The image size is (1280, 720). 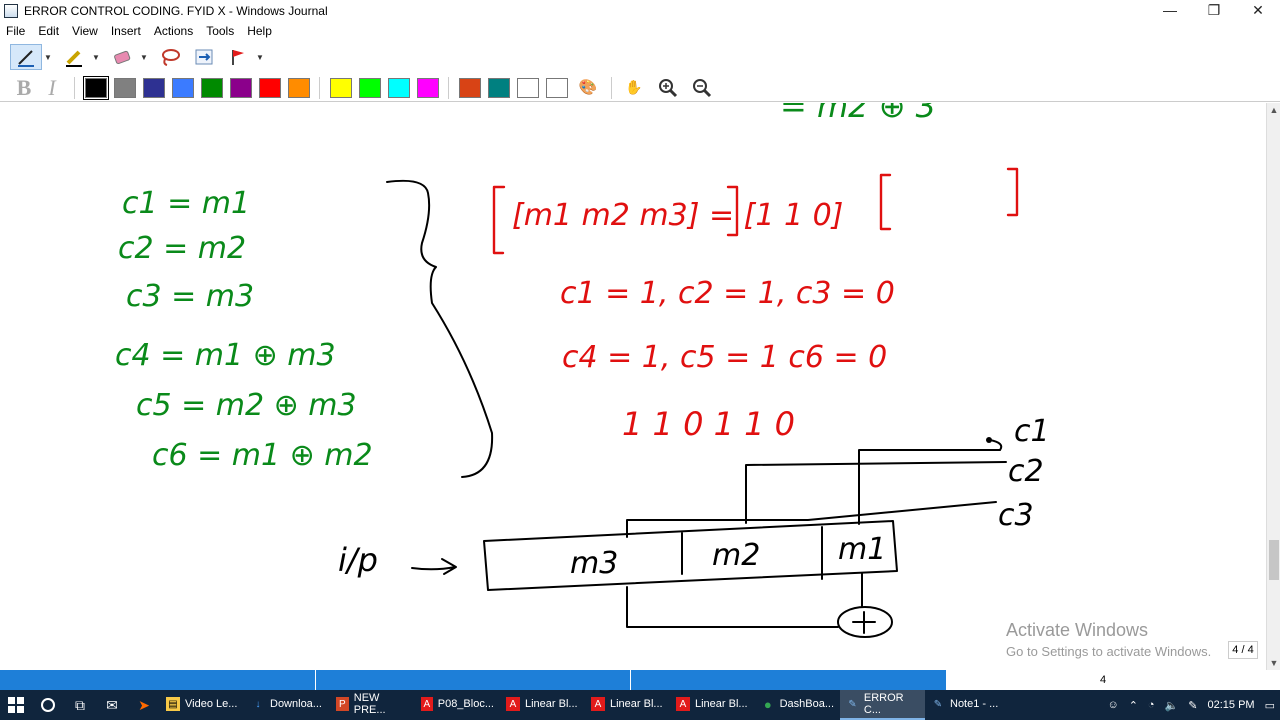 What do you see at coordinates (1016, 515) in the screenshot?
I see `output-c3: c3` at bounding box center [1016, 515].